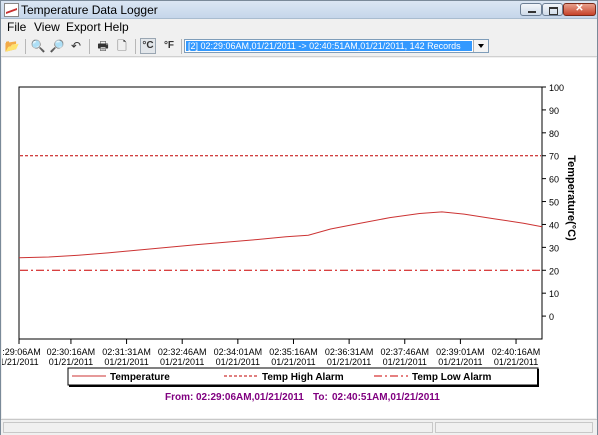  Describe the element at coordinates (57, 46) in the screenshot. I see `zoom-in-icon: 🔎` at that location.